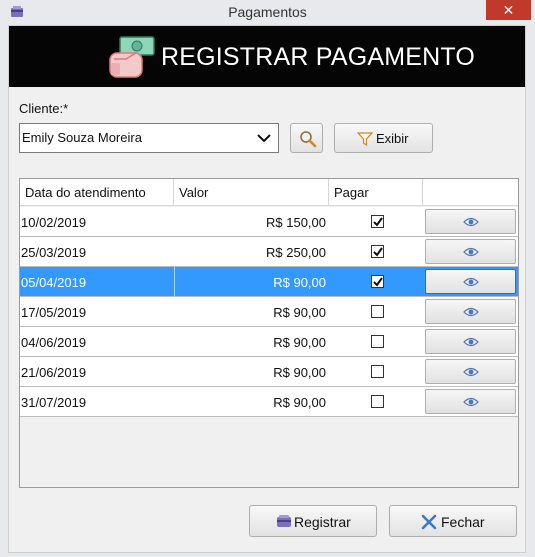 This screenshot has width=535, height=557. What do you see at coordinates (470, 192) in the screenshot?
I see `column-header-actions` at bounding box center [470, 192].